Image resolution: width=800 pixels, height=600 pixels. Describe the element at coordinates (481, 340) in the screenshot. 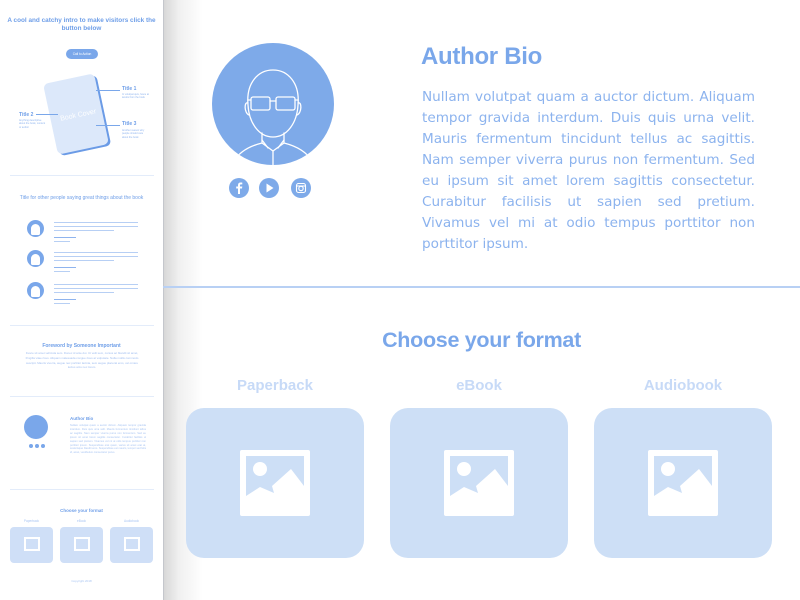

I see `formats-title: Choose your format` at that location.